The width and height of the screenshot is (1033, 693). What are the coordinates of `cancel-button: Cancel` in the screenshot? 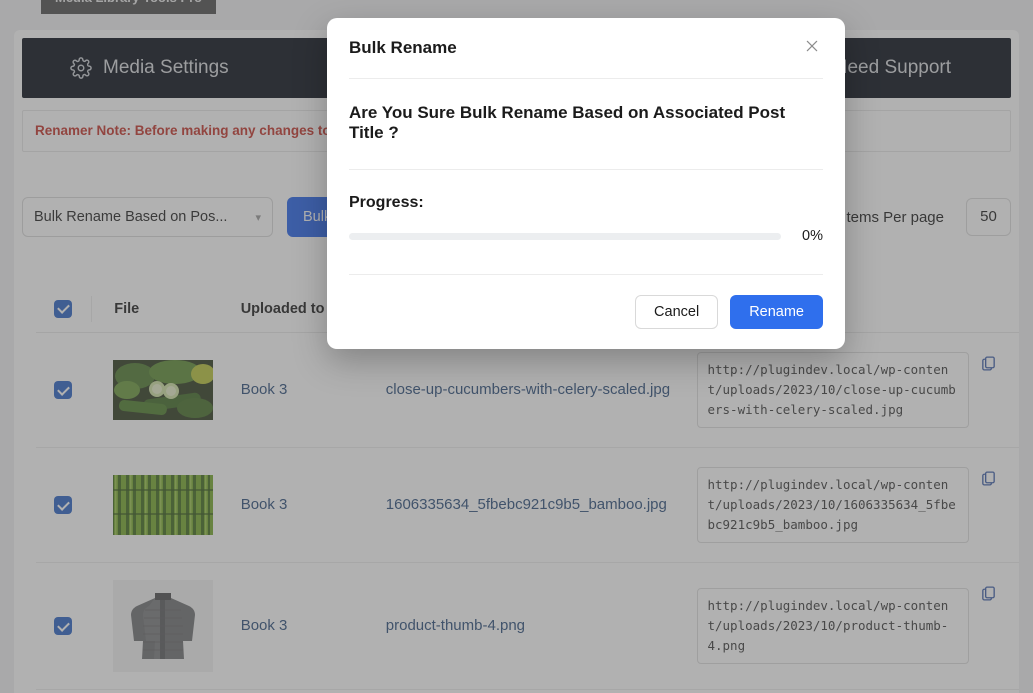 It's located at (677, 312).